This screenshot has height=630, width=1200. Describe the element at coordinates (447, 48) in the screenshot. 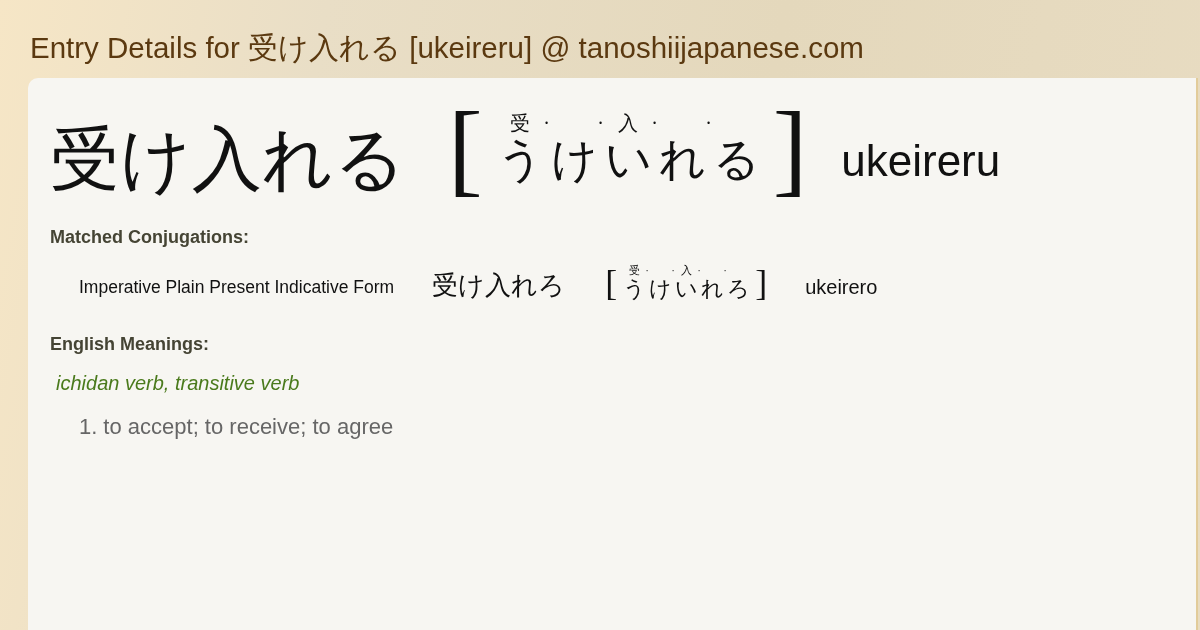

I see `page-title: Entry Details for 受け入れる [ukeireru] @ tanoshiijapanese.com` at that location.